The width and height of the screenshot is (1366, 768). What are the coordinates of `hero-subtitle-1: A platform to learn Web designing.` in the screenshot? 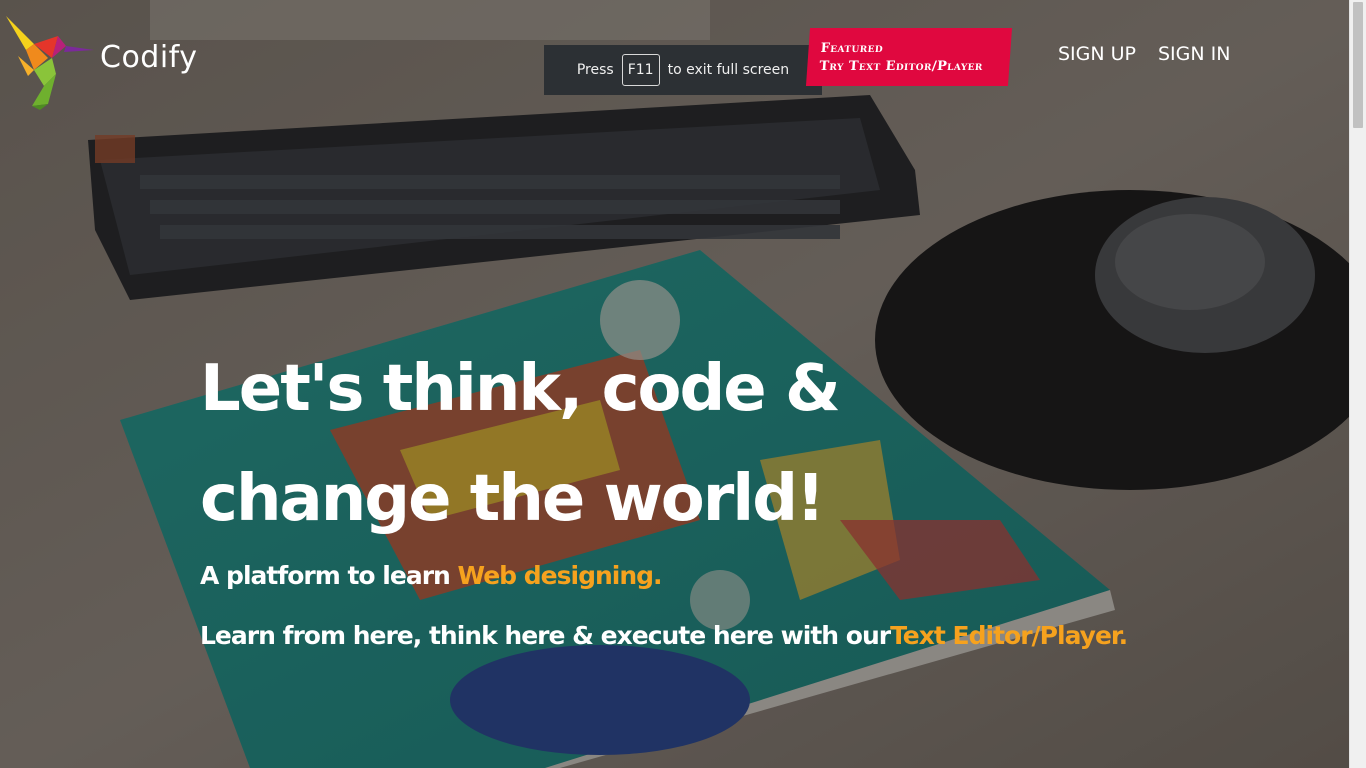 It's located at (431, 575).